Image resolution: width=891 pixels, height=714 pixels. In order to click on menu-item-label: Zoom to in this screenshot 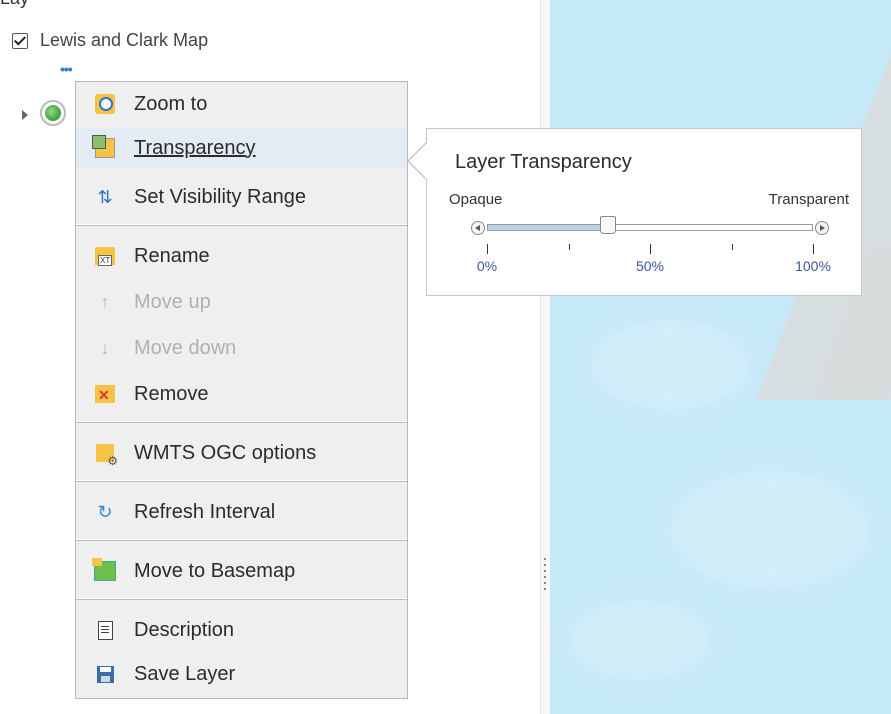, I will do `click(171, 103)`.